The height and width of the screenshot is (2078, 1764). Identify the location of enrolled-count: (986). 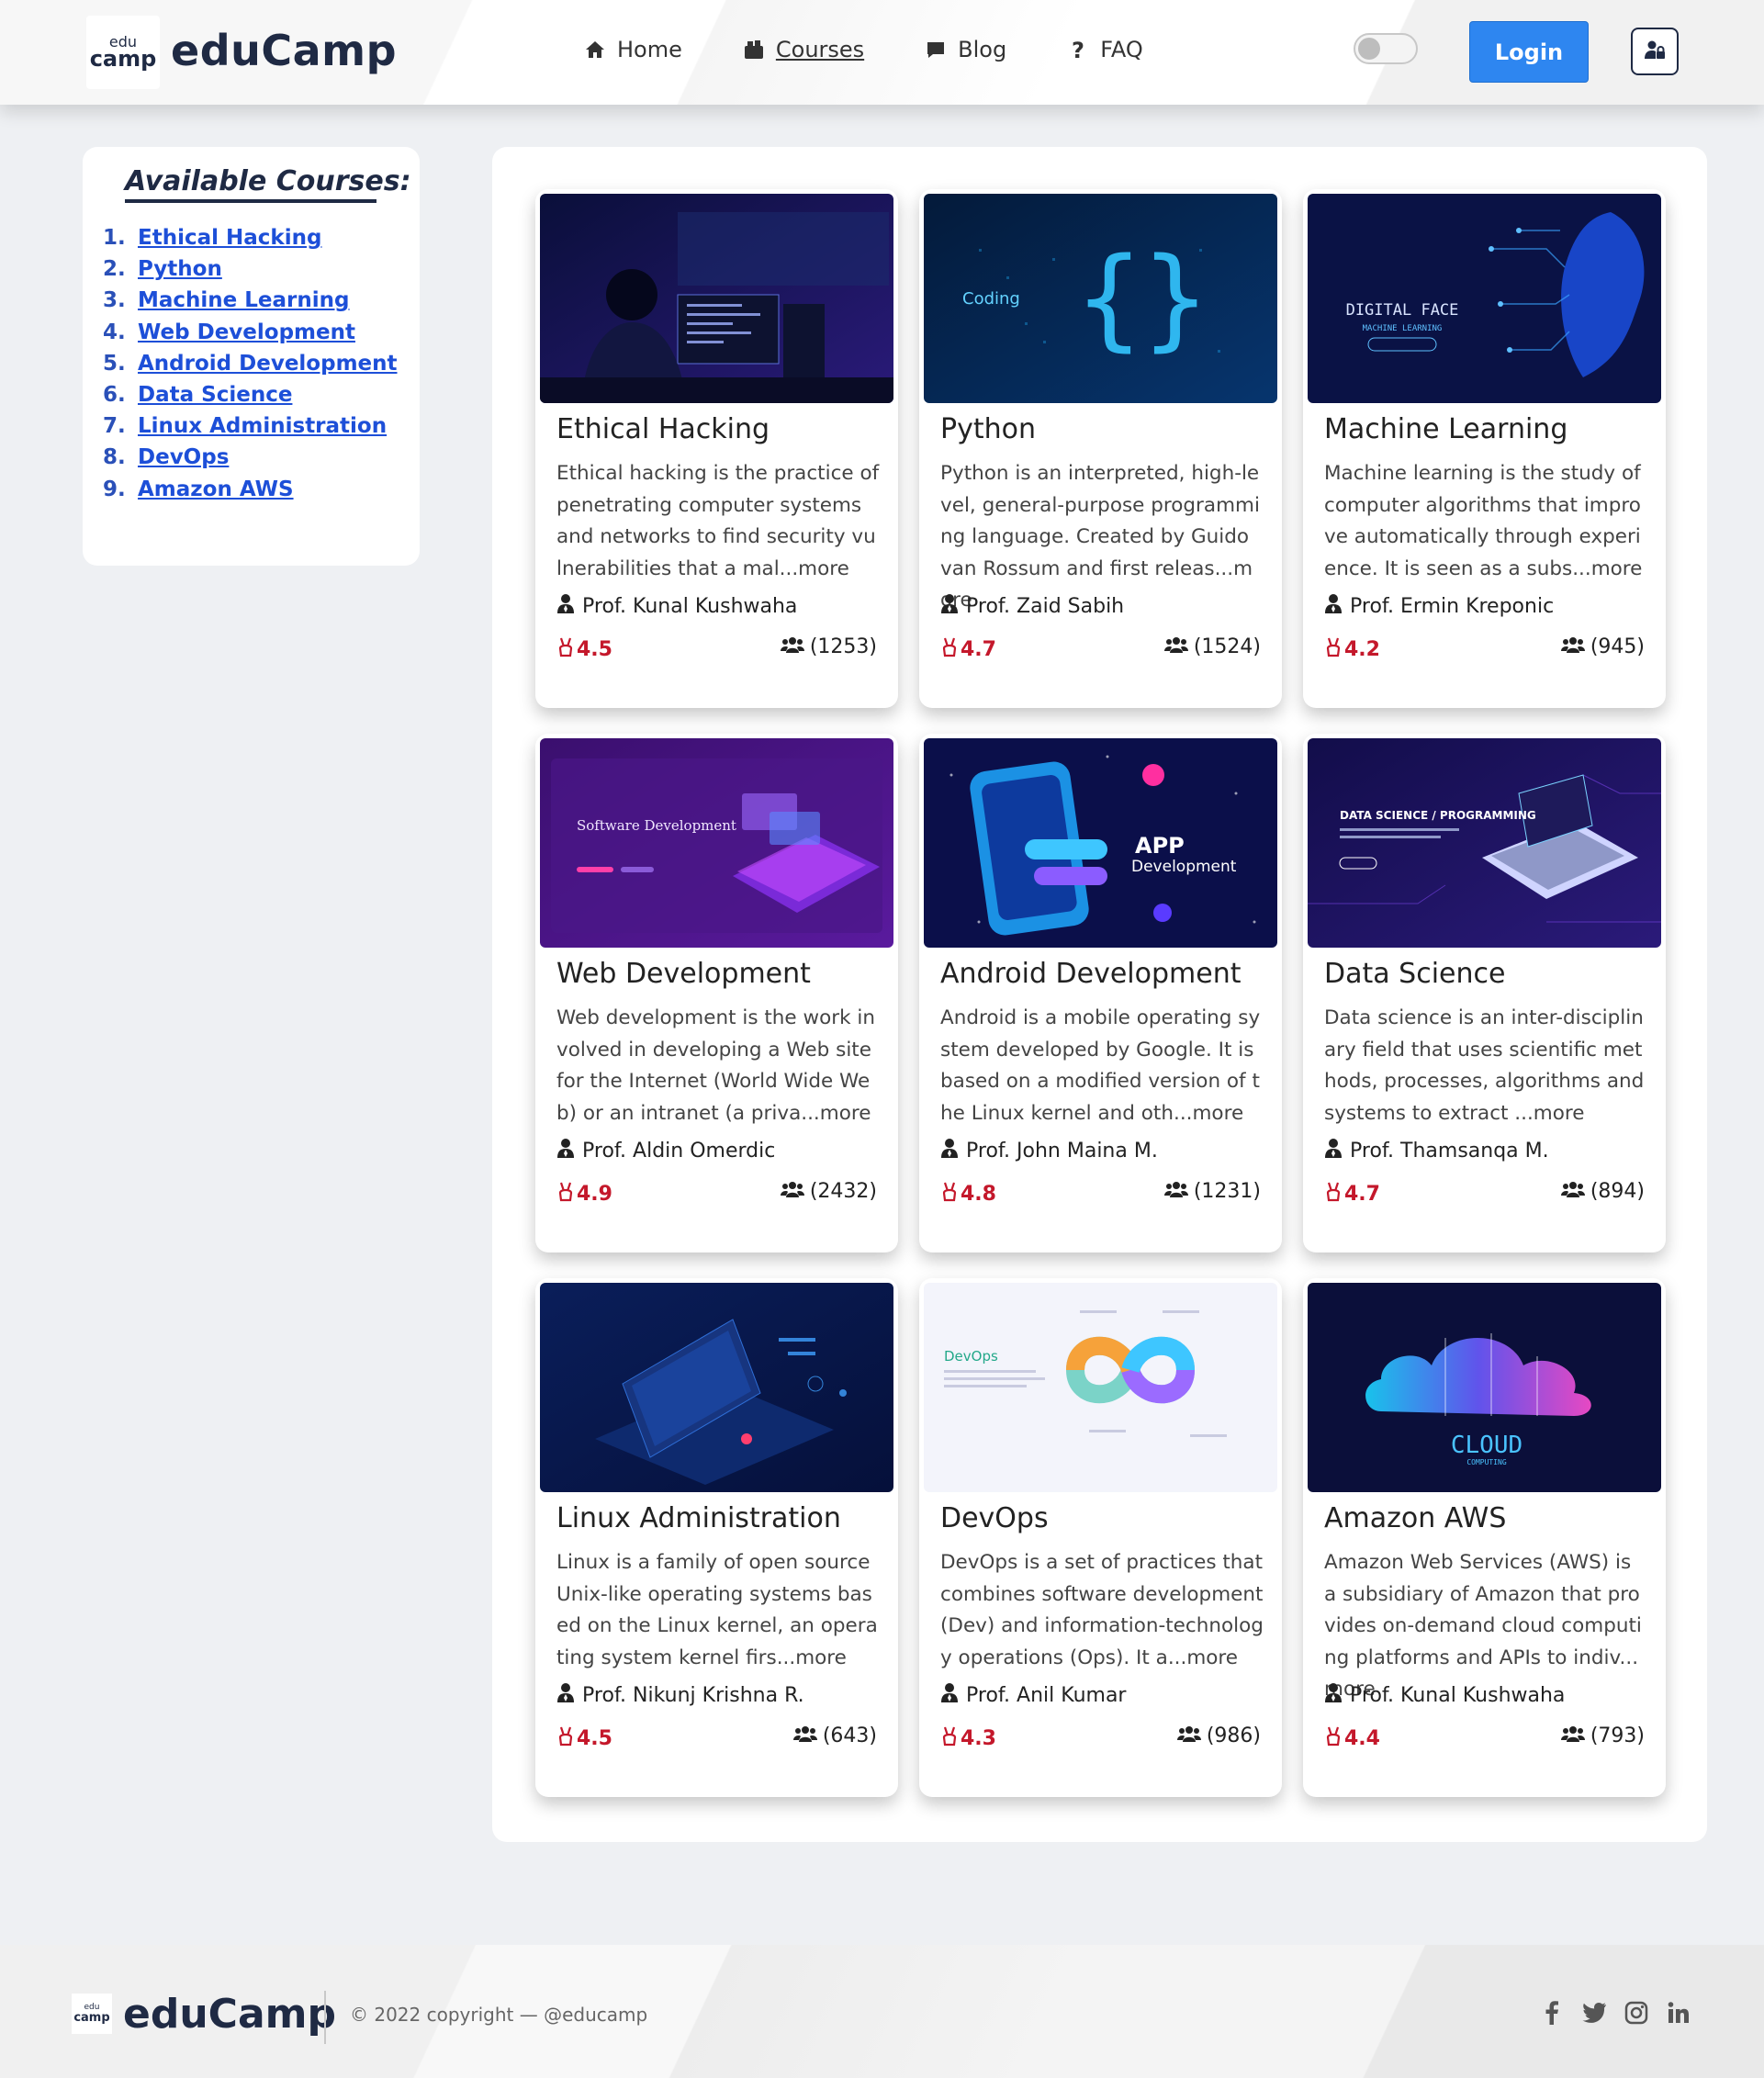
(1233, 1735).